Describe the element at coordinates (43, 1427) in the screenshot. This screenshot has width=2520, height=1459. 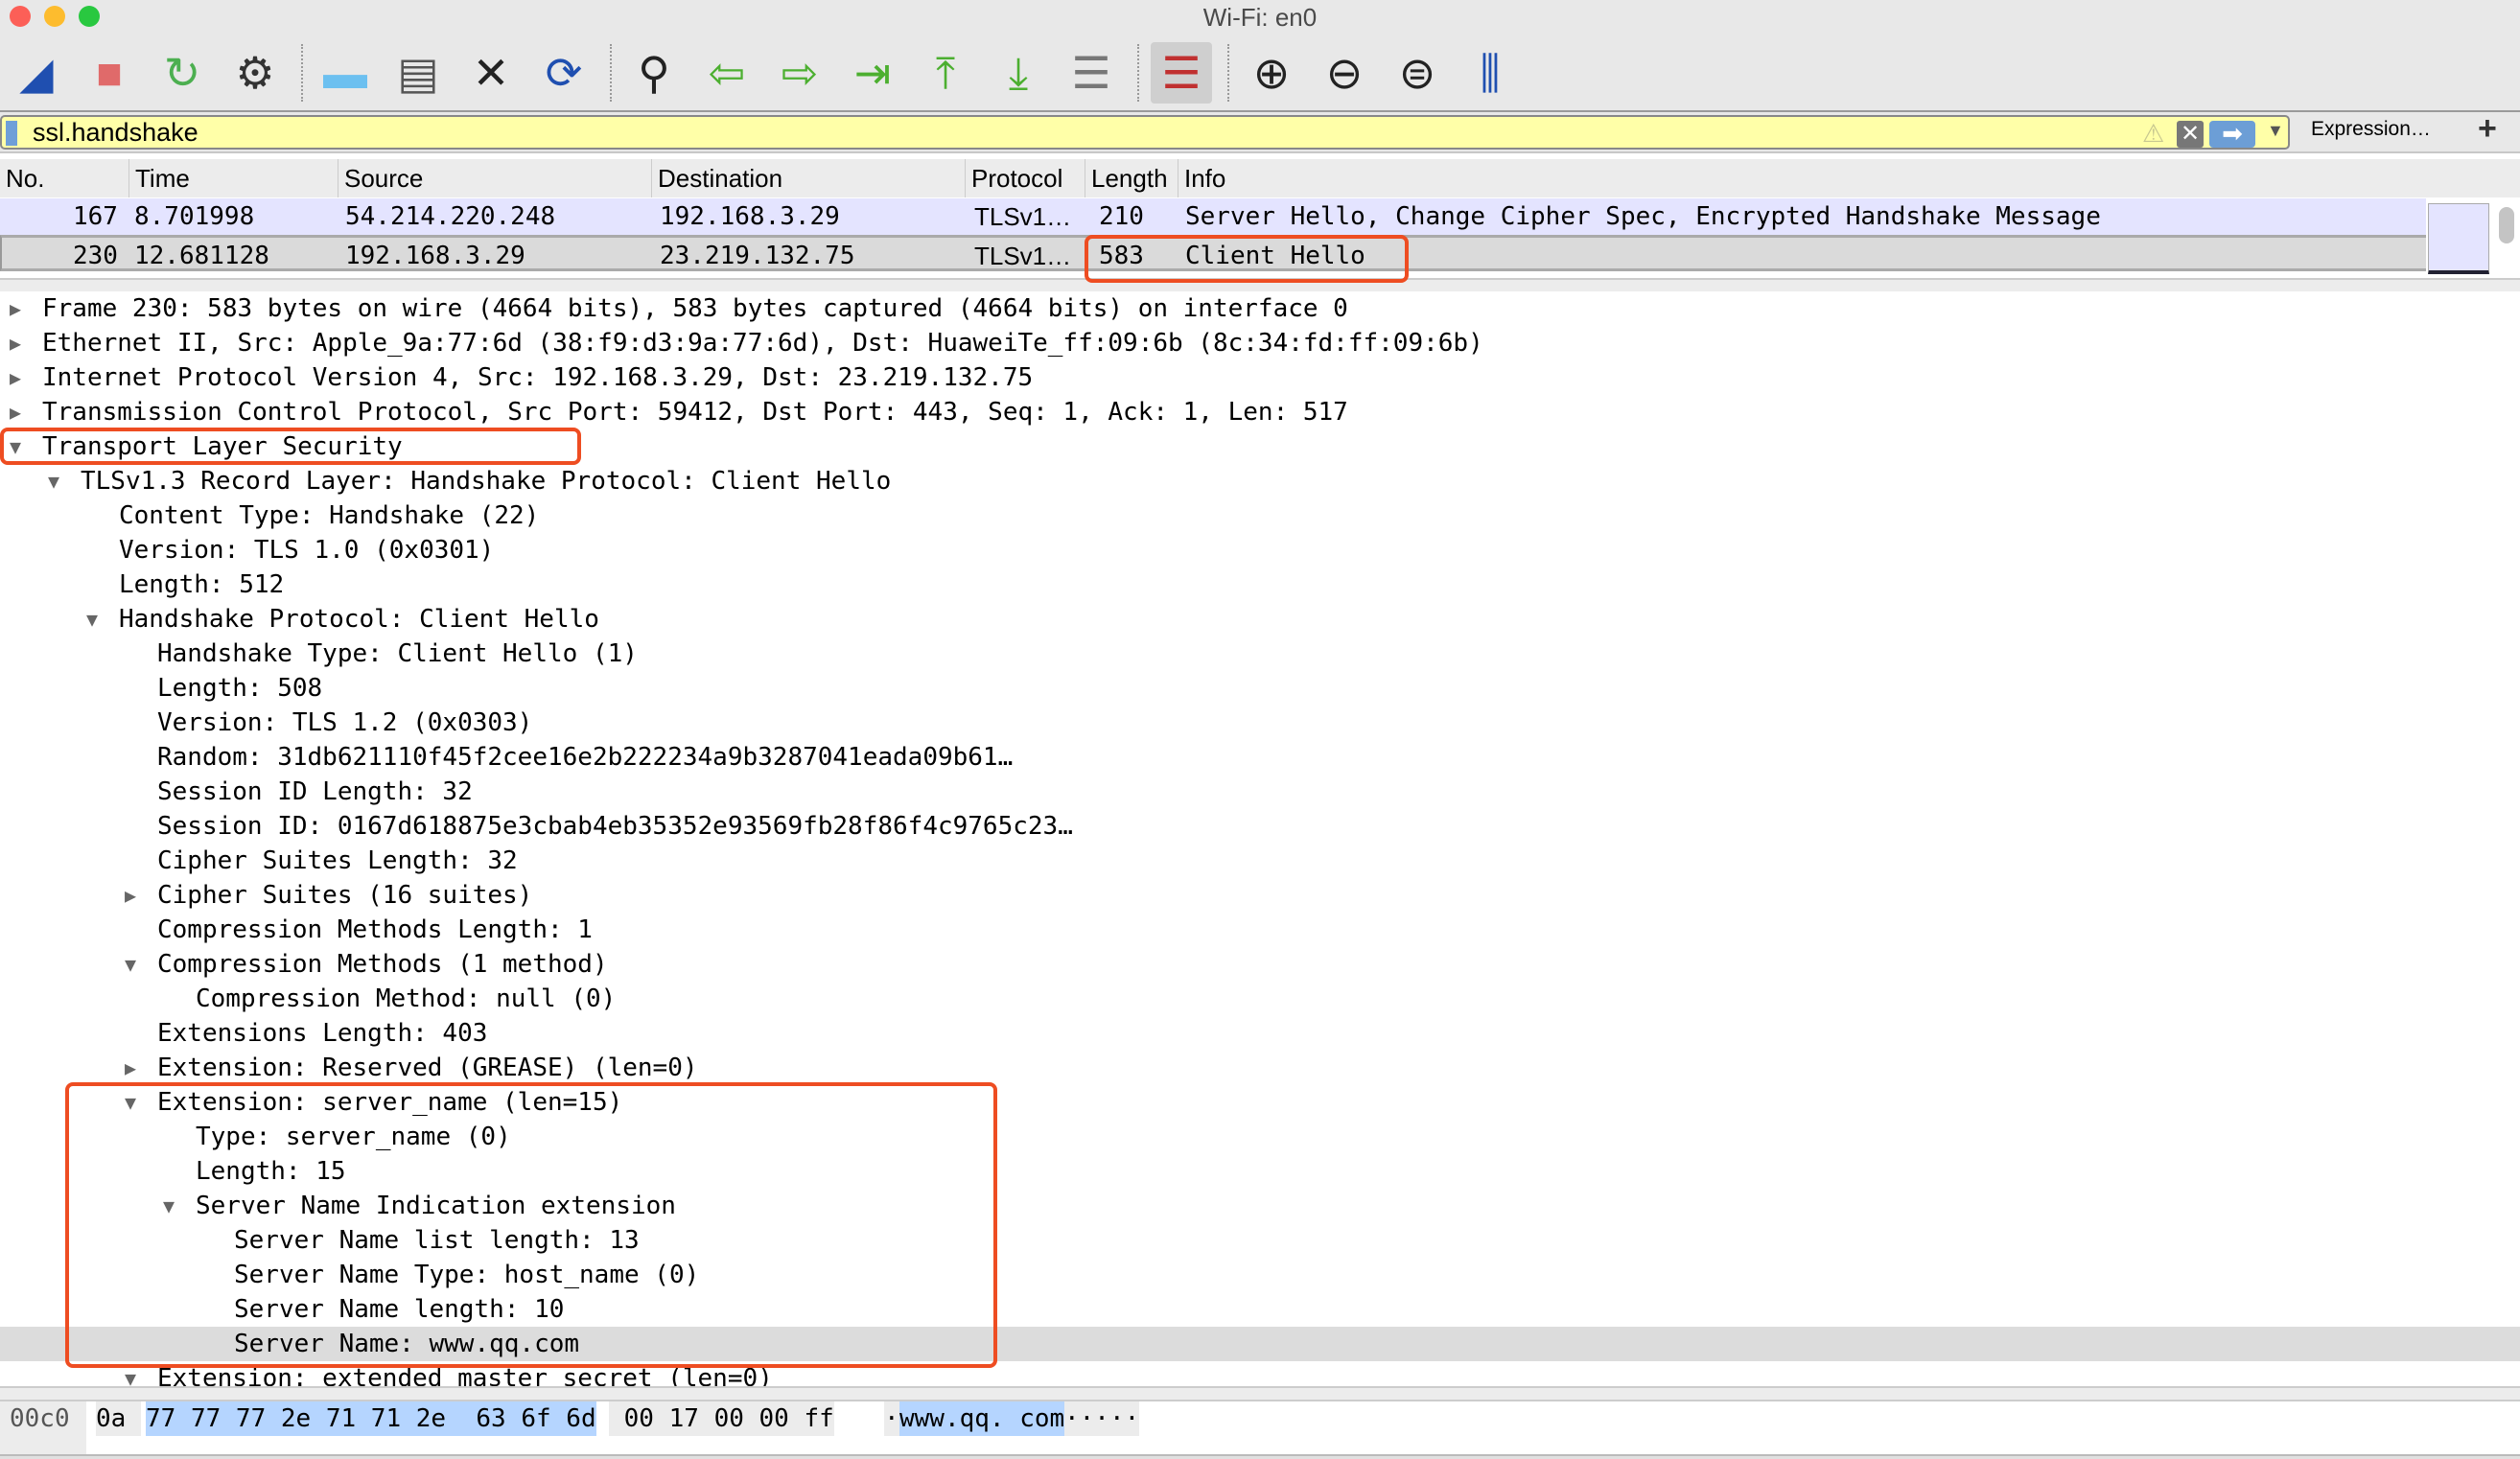
I see `byte-offset: 00c0` at that location.